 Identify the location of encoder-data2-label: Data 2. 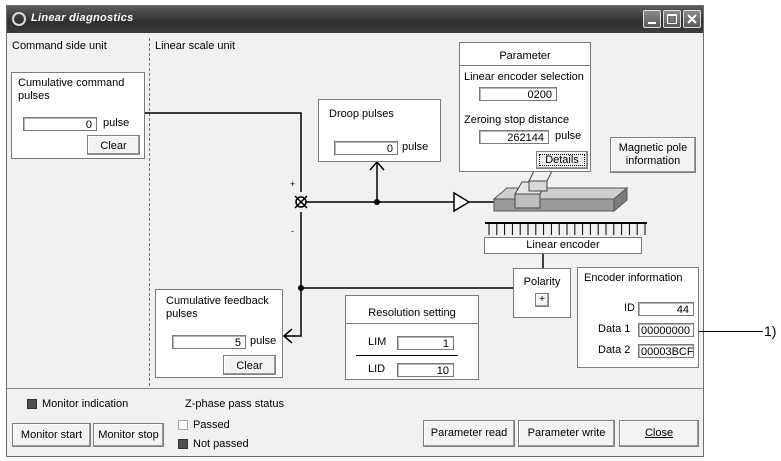
(614, 350).